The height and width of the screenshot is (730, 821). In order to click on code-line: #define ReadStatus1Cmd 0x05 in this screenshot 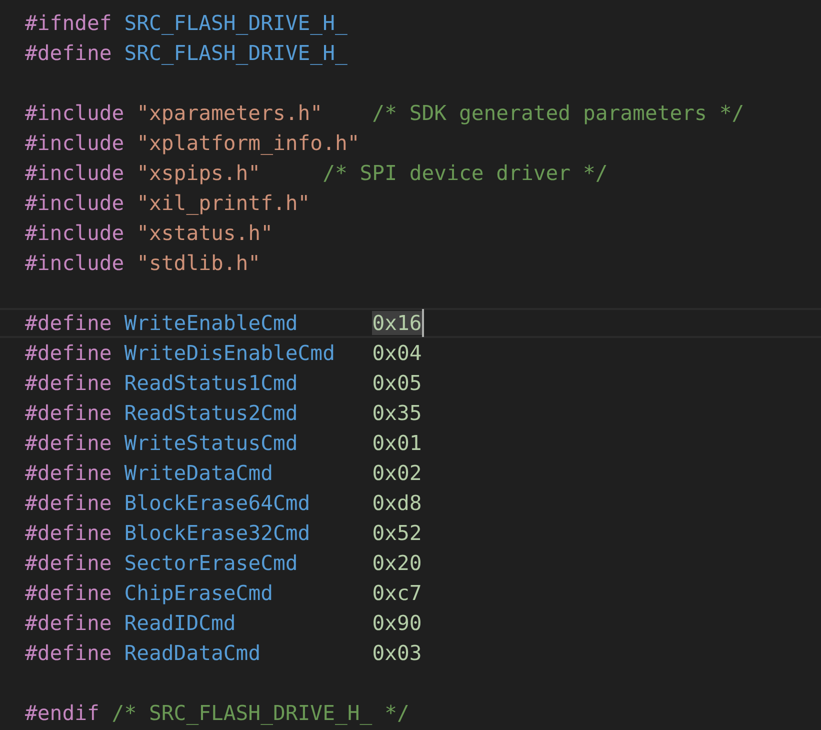, I will do `click(223, 383)`.